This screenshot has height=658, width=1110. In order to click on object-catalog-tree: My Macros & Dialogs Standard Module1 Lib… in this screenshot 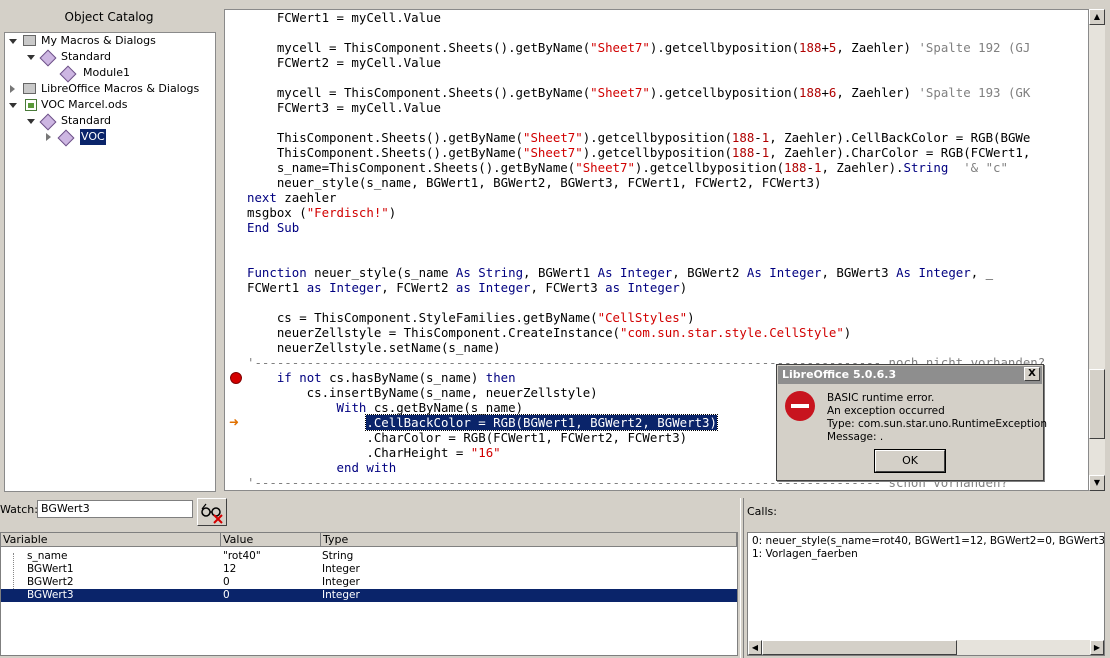, I will do `click(110, 262)`.